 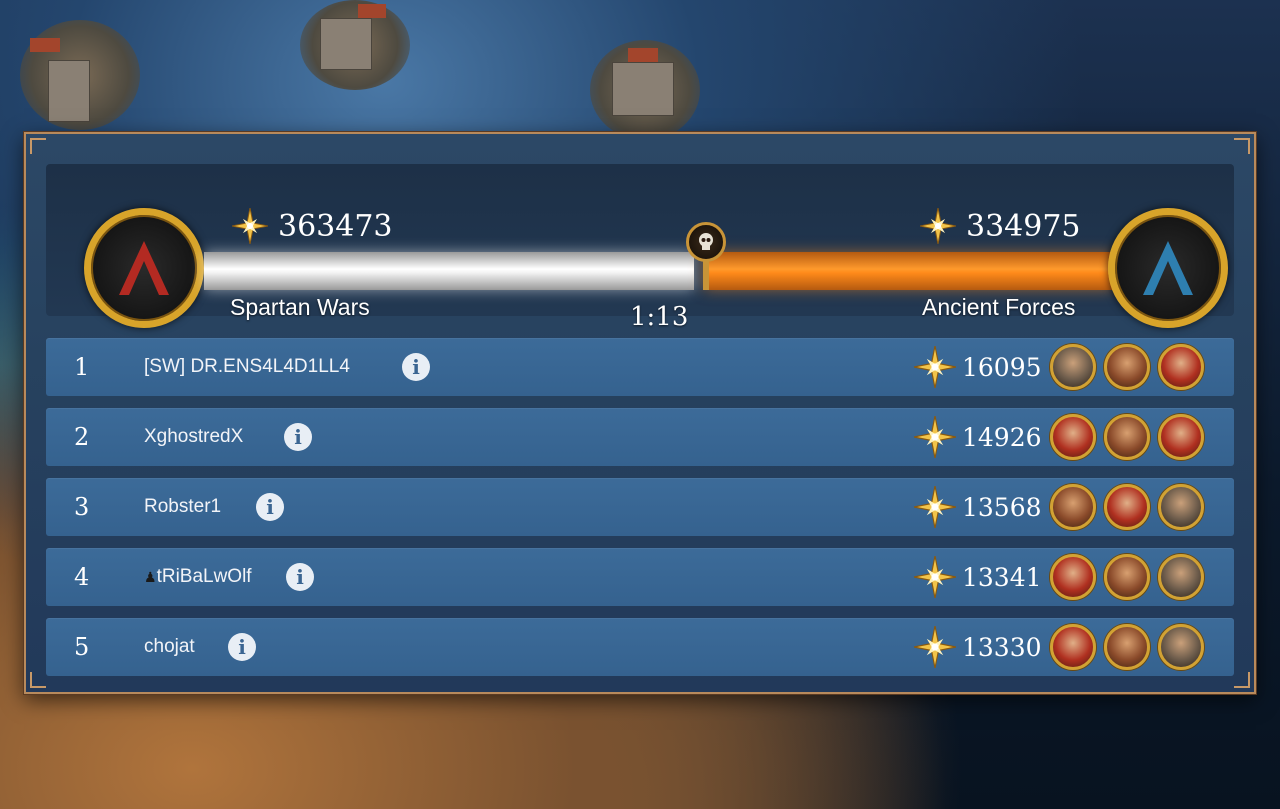 I want to click on right-team-score: 334975, so click(x=1000, y=226).